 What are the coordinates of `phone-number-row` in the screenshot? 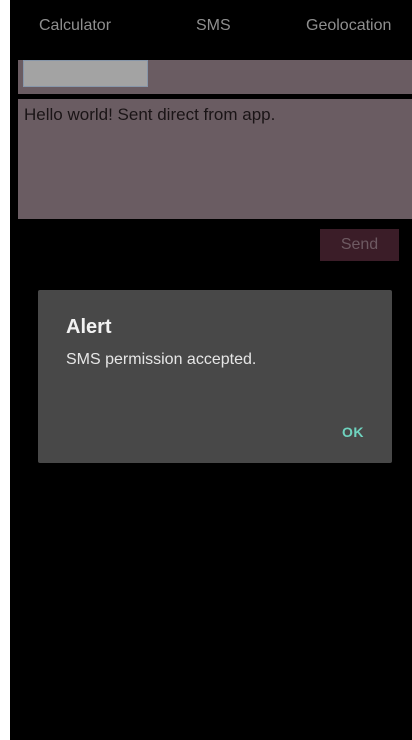 It's located at (215, 77).